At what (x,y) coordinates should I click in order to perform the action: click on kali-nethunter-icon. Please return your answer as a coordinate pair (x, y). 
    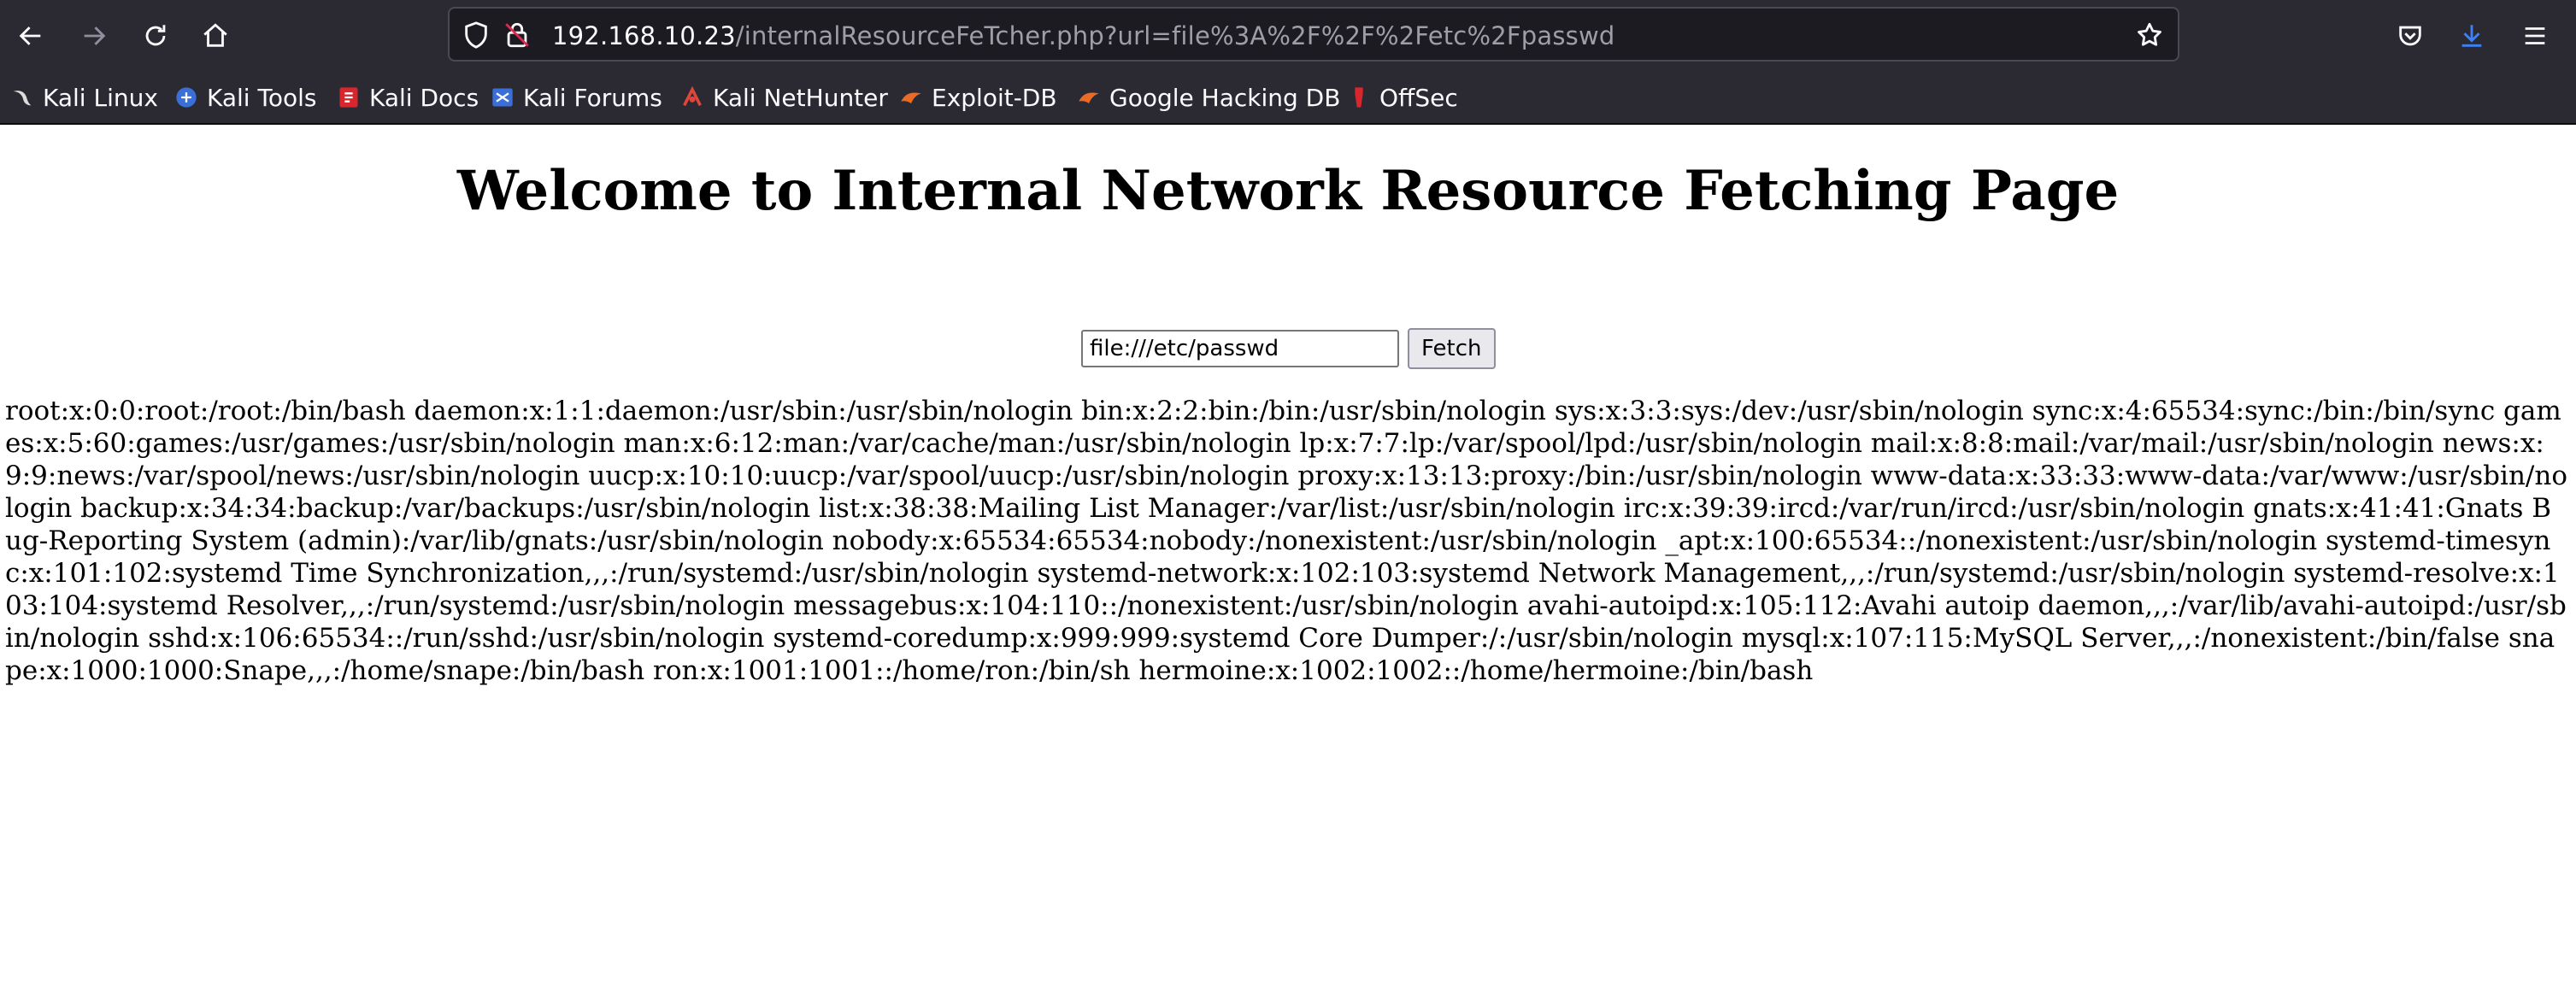
    Looking at the image, I should click on (692, 96).